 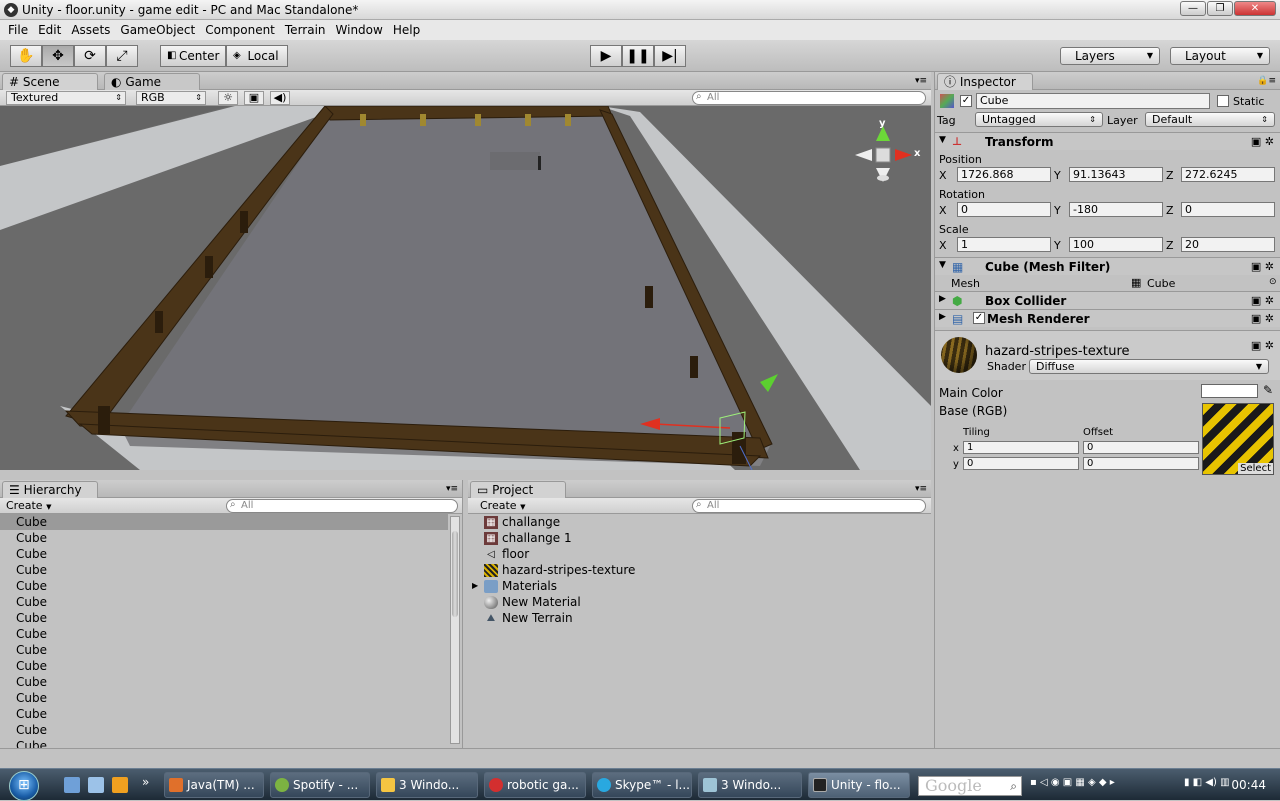 What do you see at coordinates (1223, 101) in the screenshot?
I see `static-checkbox` at bounding box center [1223, 101].